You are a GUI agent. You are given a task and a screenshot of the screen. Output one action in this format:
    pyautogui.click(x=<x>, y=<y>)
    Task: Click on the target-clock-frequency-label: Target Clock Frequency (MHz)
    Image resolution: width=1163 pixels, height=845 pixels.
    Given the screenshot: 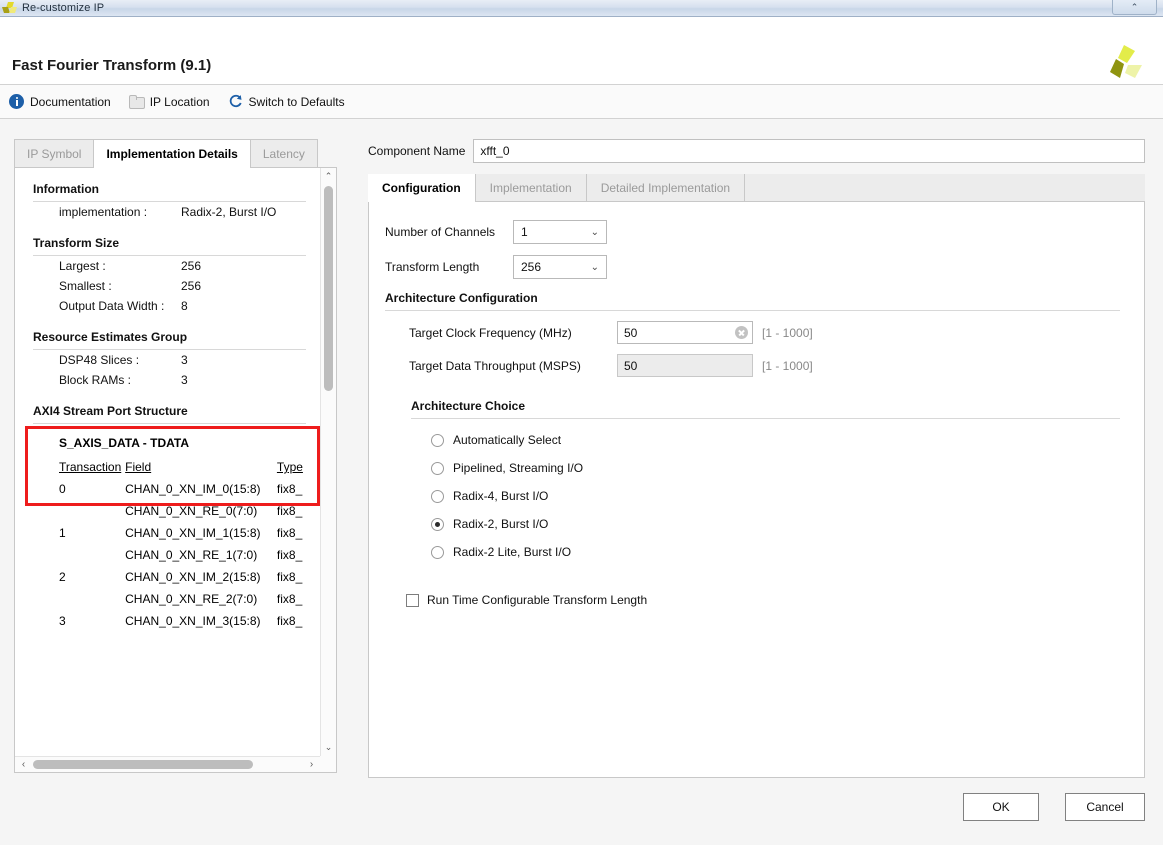 What is the action you would take?
    pyautogui.click(x=490, y=332)
    